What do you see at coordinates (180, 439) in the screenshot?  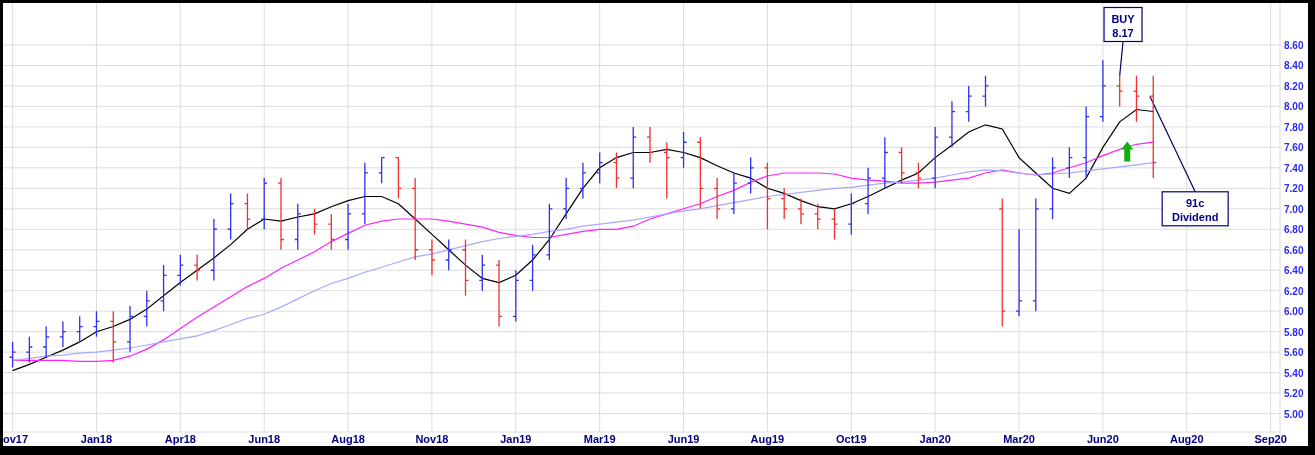 I see `axis-label: Apr18` at bounding box center [180, 439].